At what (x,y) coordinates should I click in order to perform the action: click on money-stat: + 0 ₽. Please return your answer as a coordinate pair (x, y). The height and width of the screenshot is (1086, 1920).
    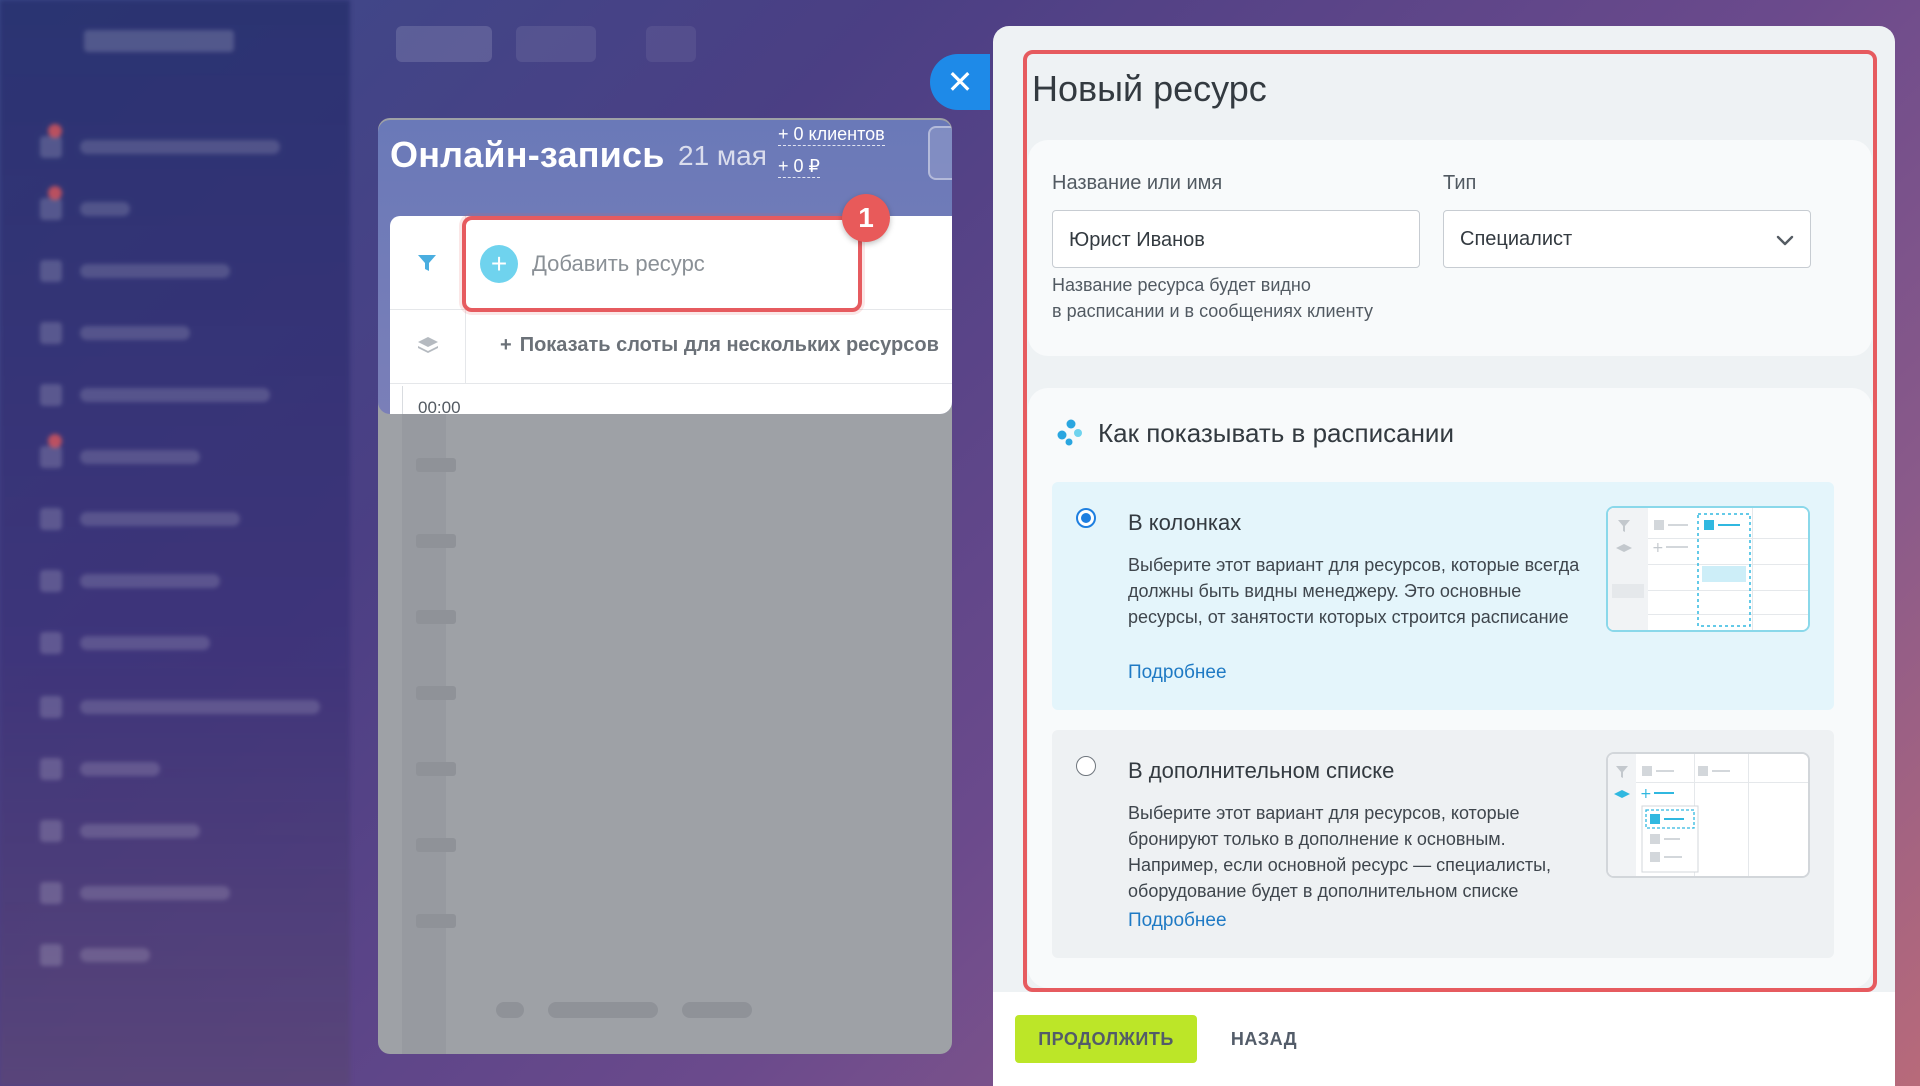
    Looking at the image, I should click on (799, 167).